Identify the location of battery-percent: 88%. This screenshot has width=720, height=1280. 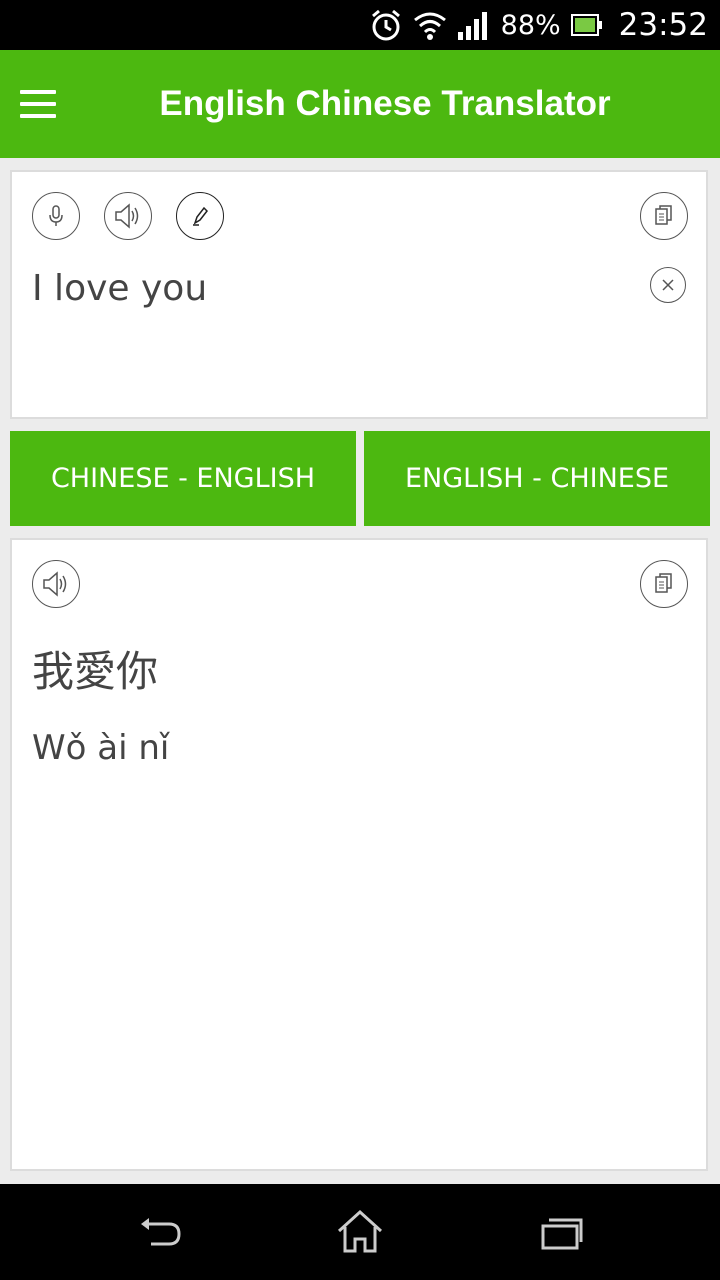
(530, 25).